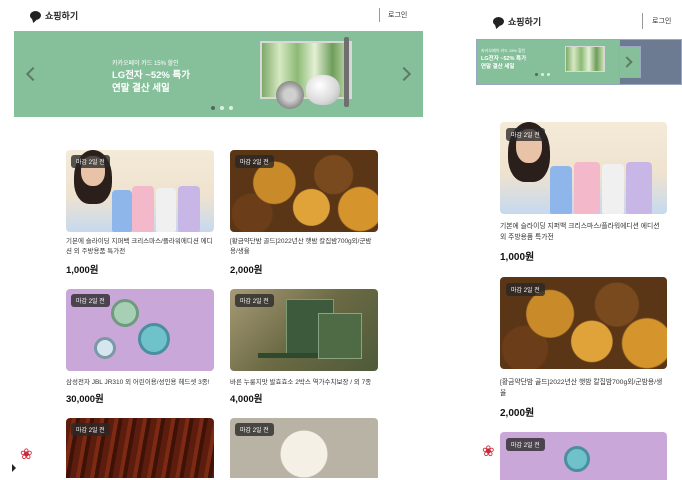 This screenshot has width=682, height=480. Describe the element at coordinates (404, 74) in the screenshot. I see `chevron-right-icon` at that location.